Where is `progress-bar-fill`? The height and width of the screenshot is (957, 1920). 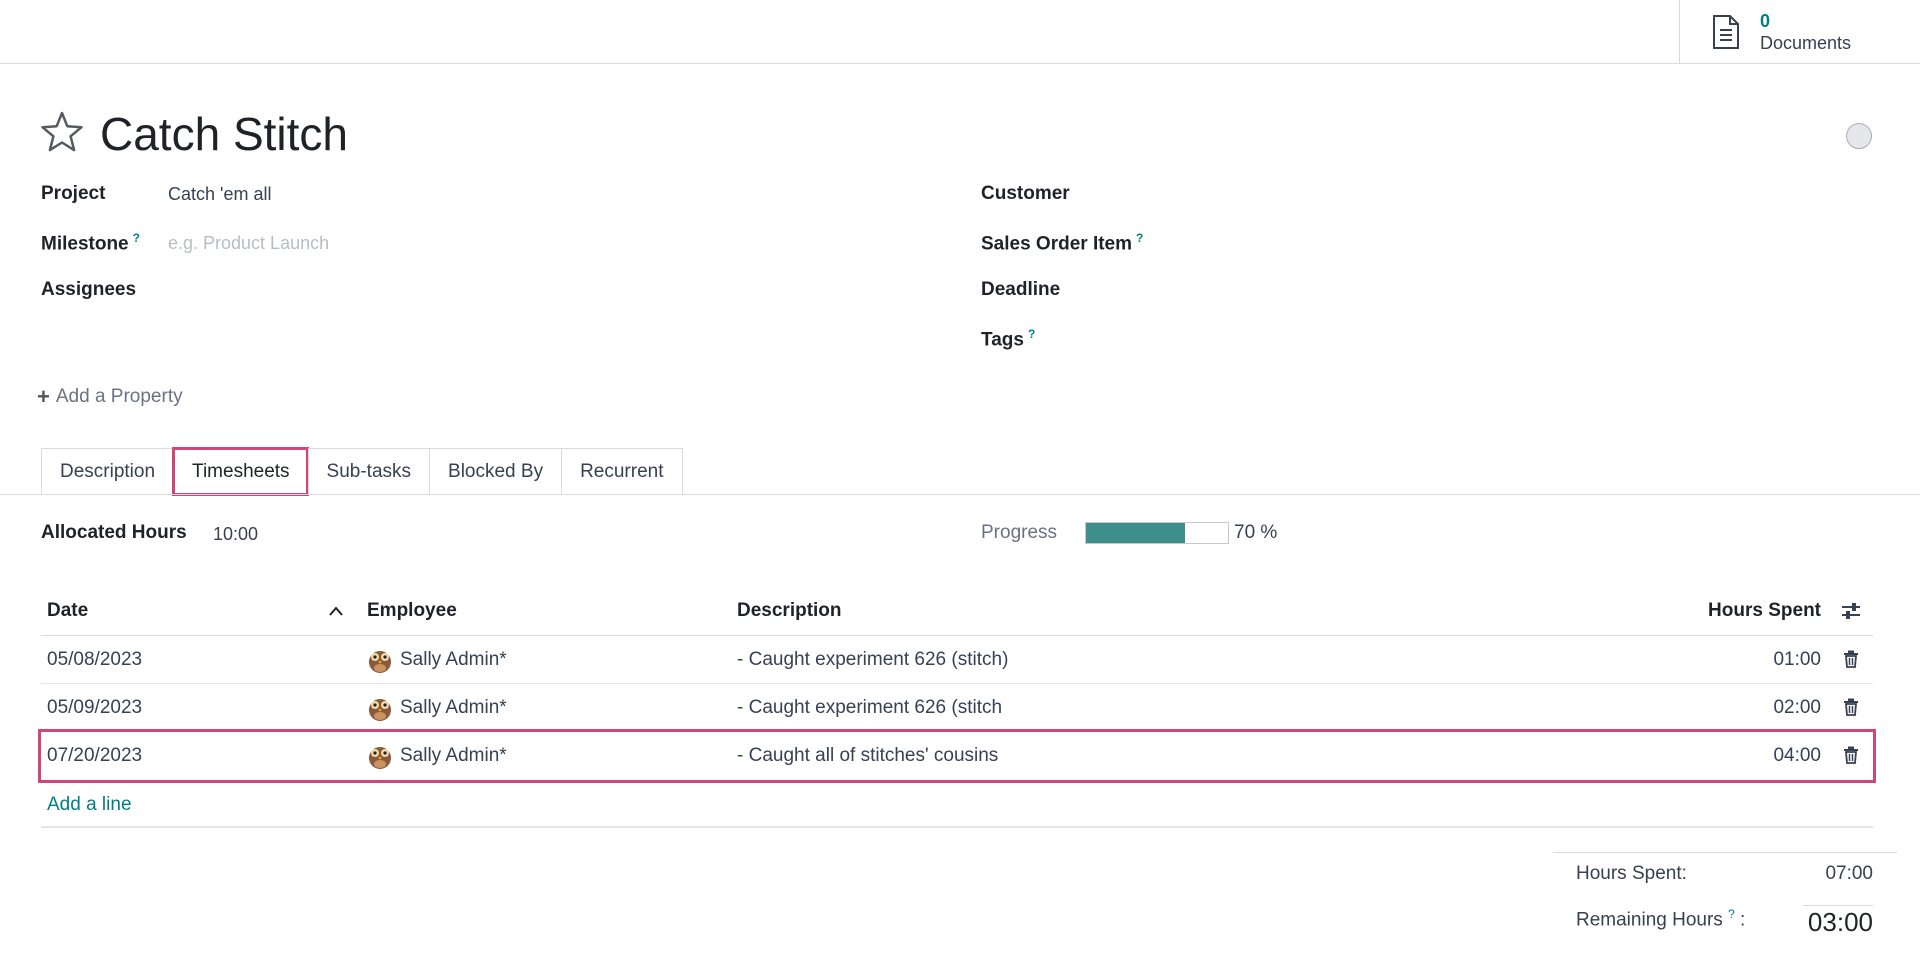 progress-bar-fill is located at coordinates (1136, 533).